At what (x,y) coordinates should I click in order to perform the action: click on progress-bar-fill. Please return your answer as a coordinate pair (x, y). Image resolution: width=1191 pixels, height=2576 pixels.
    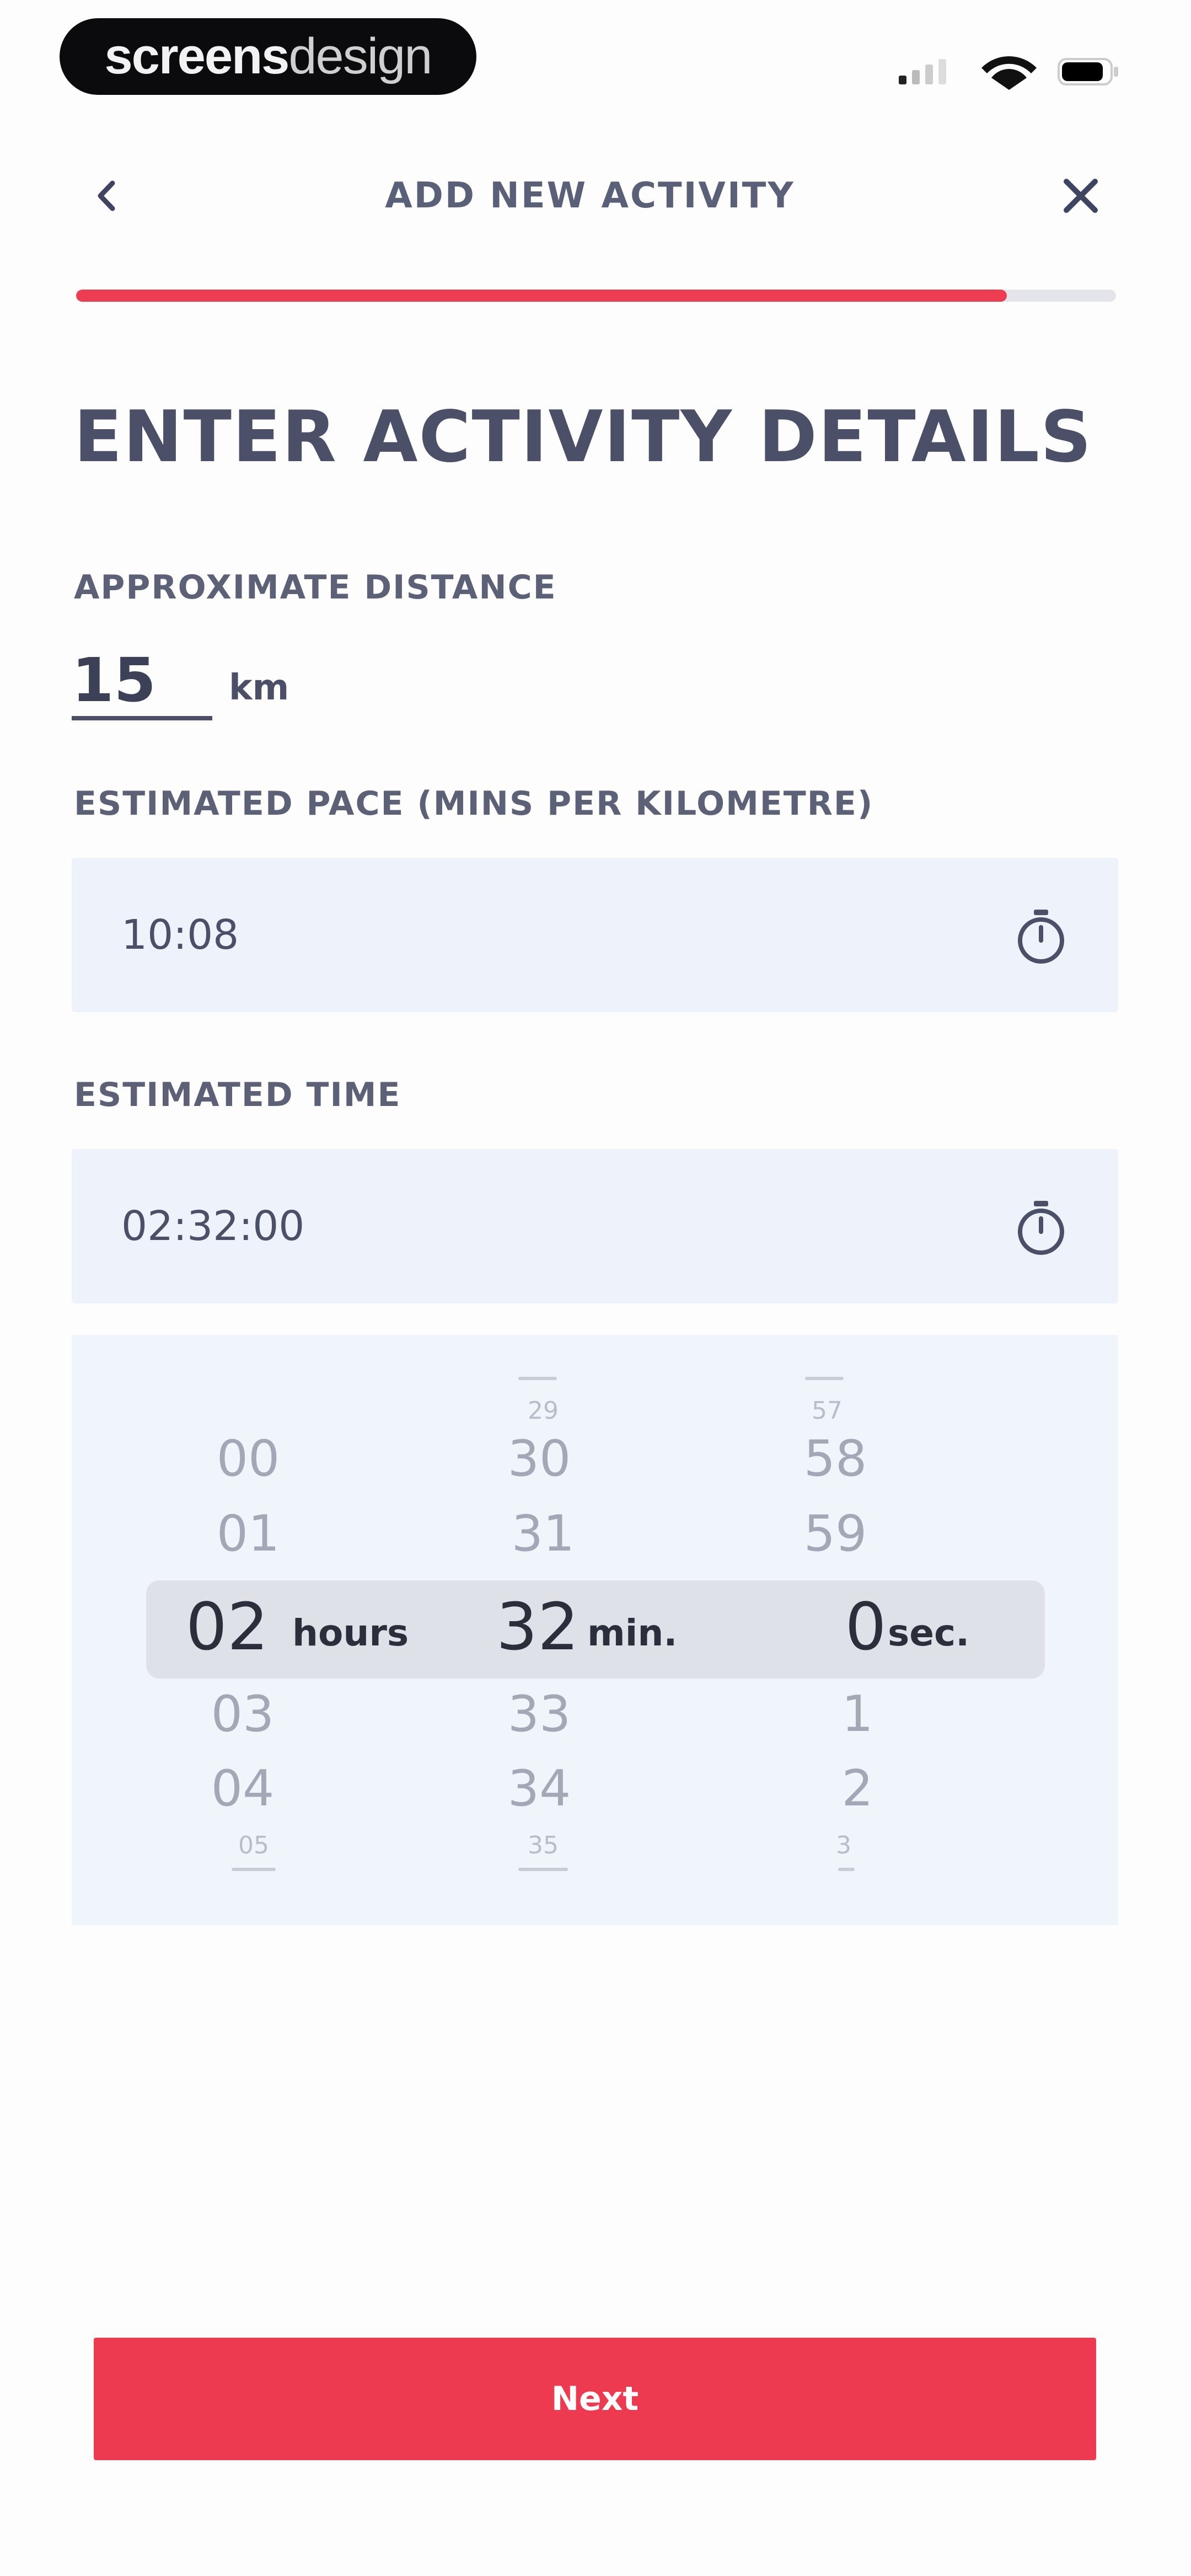
    Looking at the image, I should click on (541, 296).